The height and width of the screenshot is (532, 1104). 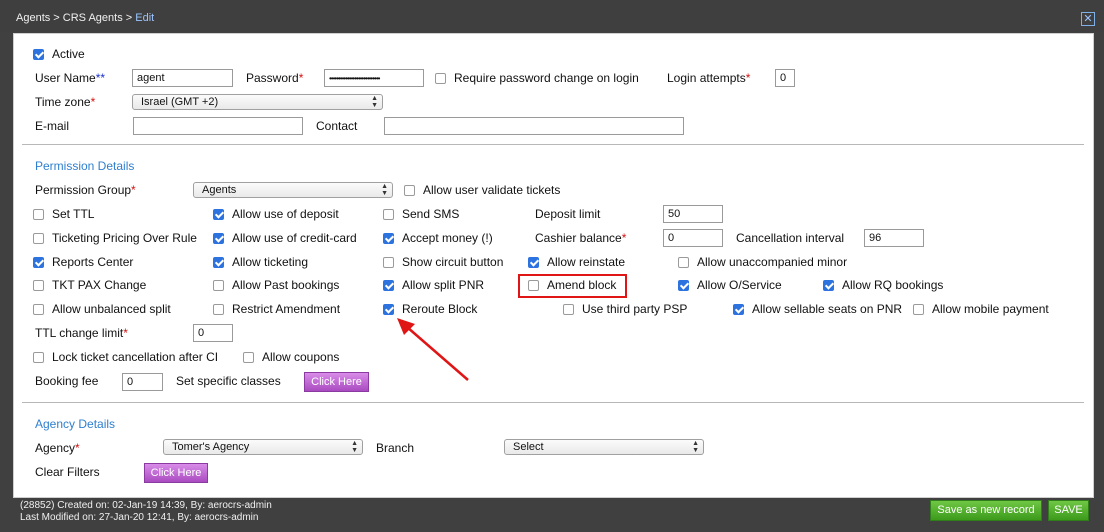 I want to click on breadcrumb-current: Edit, so click(x=145, y=18).